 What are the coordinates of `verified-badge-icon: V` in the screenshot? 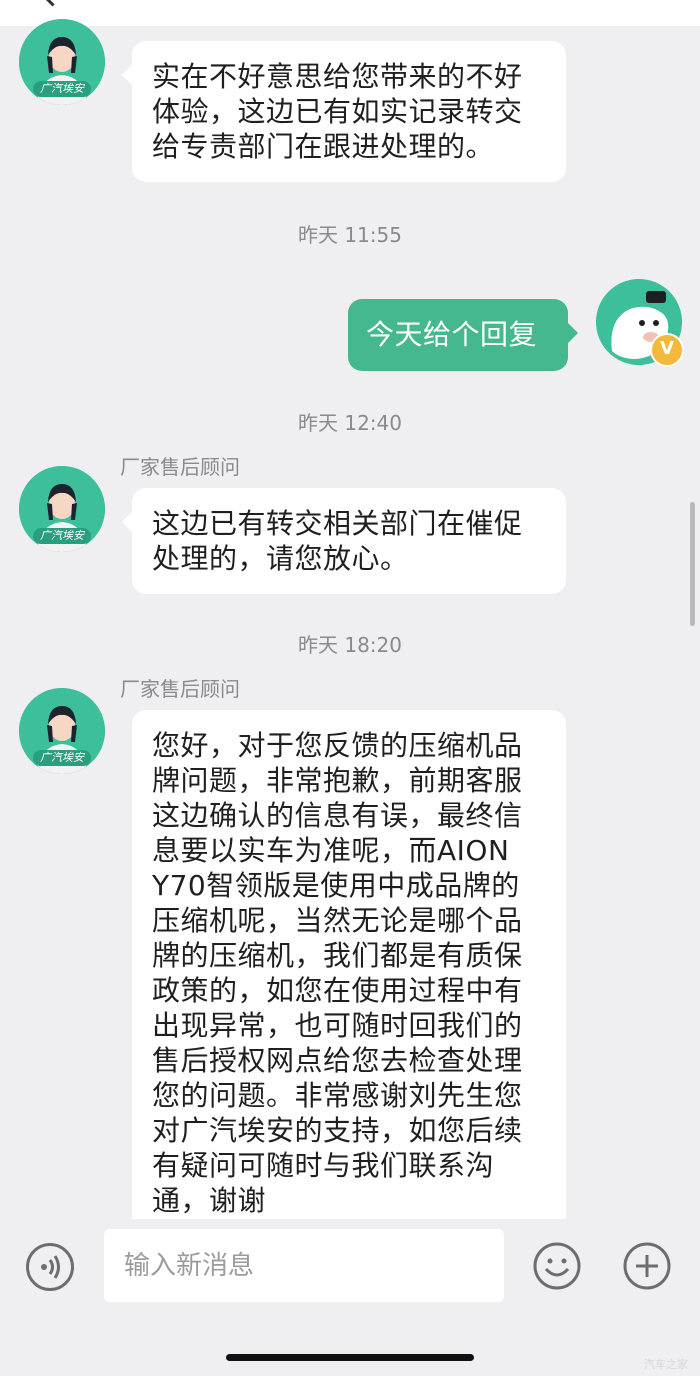 It's located at (667, 350).